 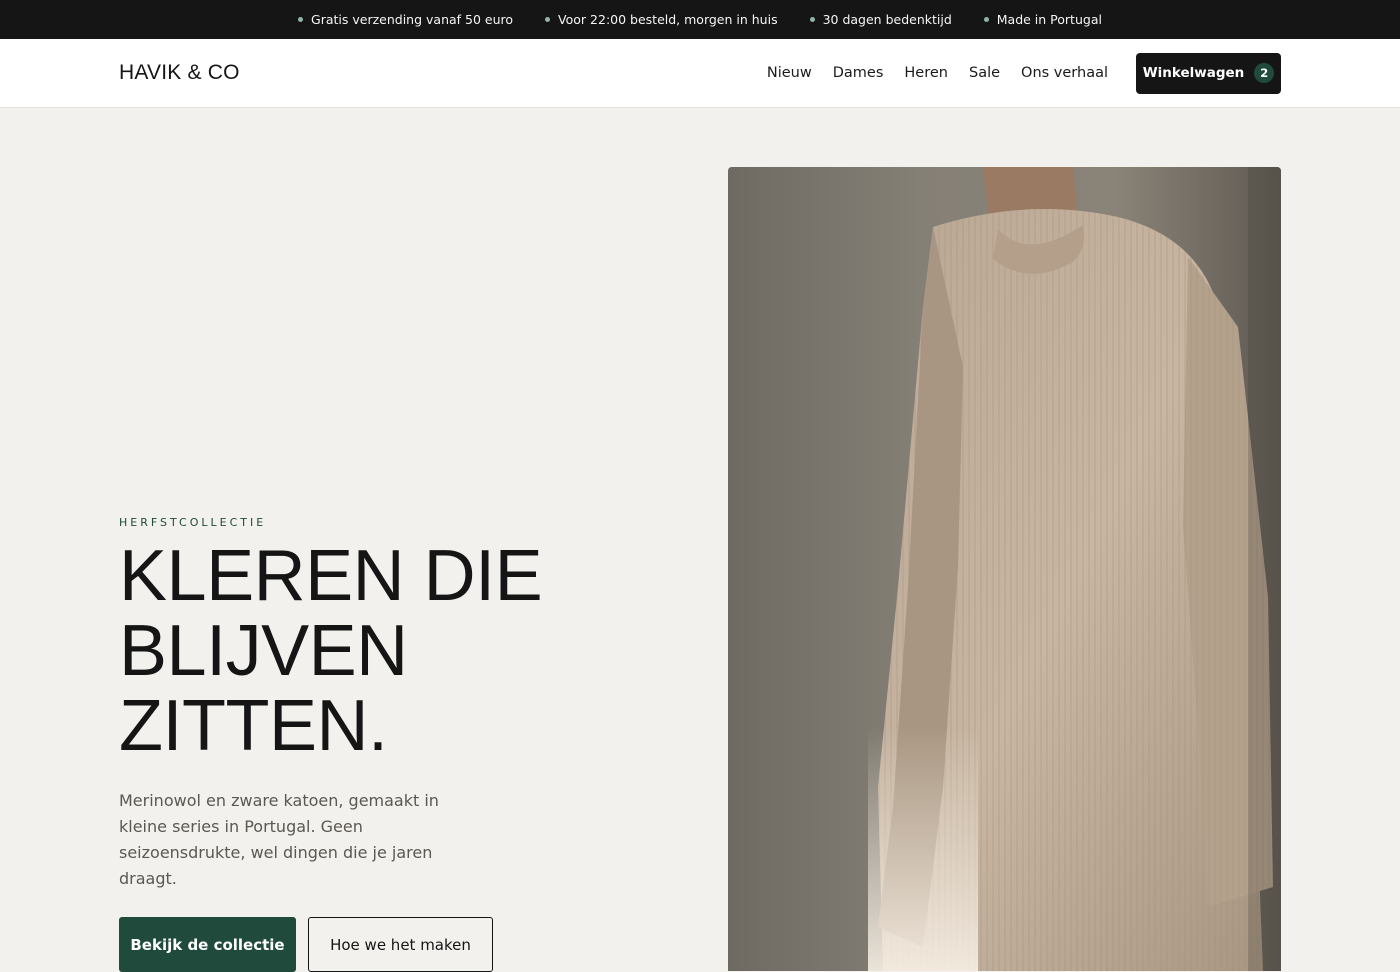 I want to click on hero-eyebrow: HERFSTCOLLECTIE, so click(x=193, y=522).